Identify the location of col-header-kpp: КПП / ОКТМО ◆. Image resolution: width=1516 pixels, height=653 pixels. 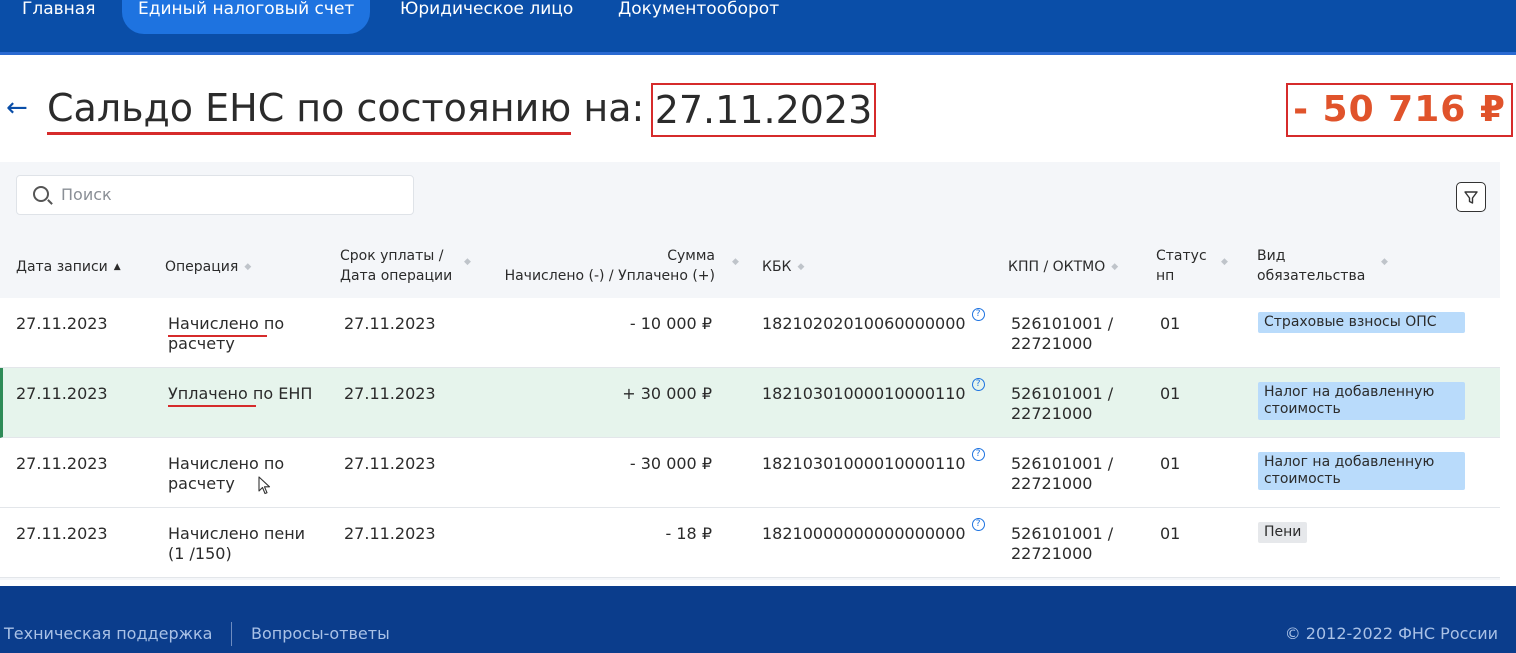
(1063, 267).